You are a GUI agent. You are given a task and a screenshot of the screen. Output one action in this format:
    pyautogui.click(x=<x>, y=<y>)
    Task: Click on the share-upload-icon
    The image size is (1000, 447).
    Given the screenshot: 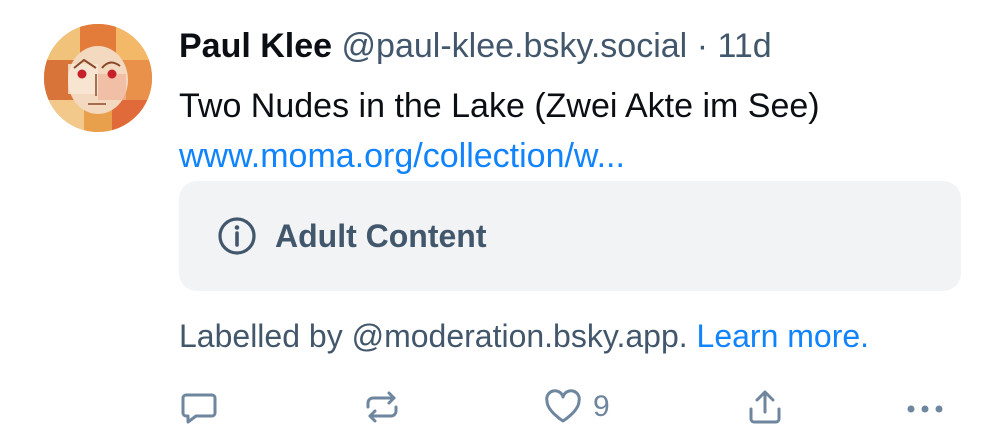 What is the action you would take?
    pyautogui.click(x=765, y=407)
    